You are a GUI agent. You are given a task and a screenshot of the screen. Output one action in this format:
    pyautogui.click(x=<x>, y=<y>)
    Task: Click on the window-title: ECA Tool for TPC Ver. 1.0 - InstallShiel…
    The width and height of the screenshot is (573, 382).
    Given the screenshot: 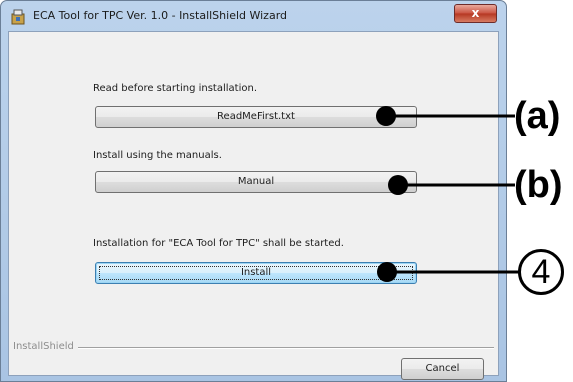 What is the action you would take?
    pyautogui.click(x=160, y=15)
    